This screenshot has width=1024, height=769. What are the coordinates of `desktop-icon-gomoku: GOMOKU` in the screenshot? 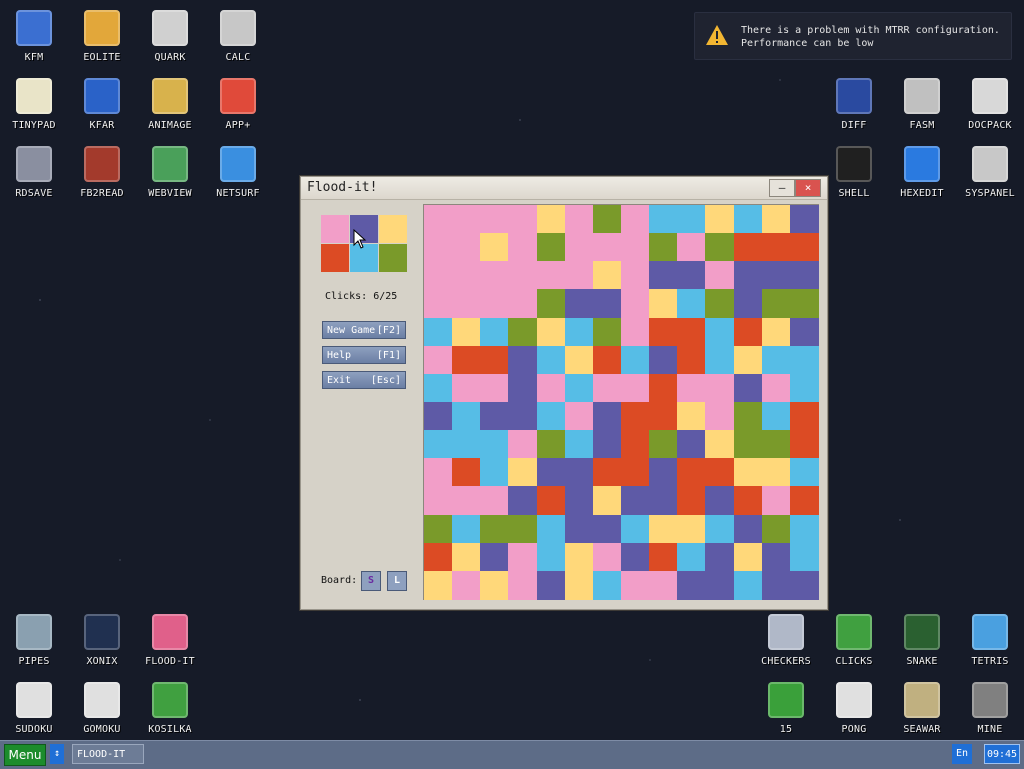 It's located at (102, 708).